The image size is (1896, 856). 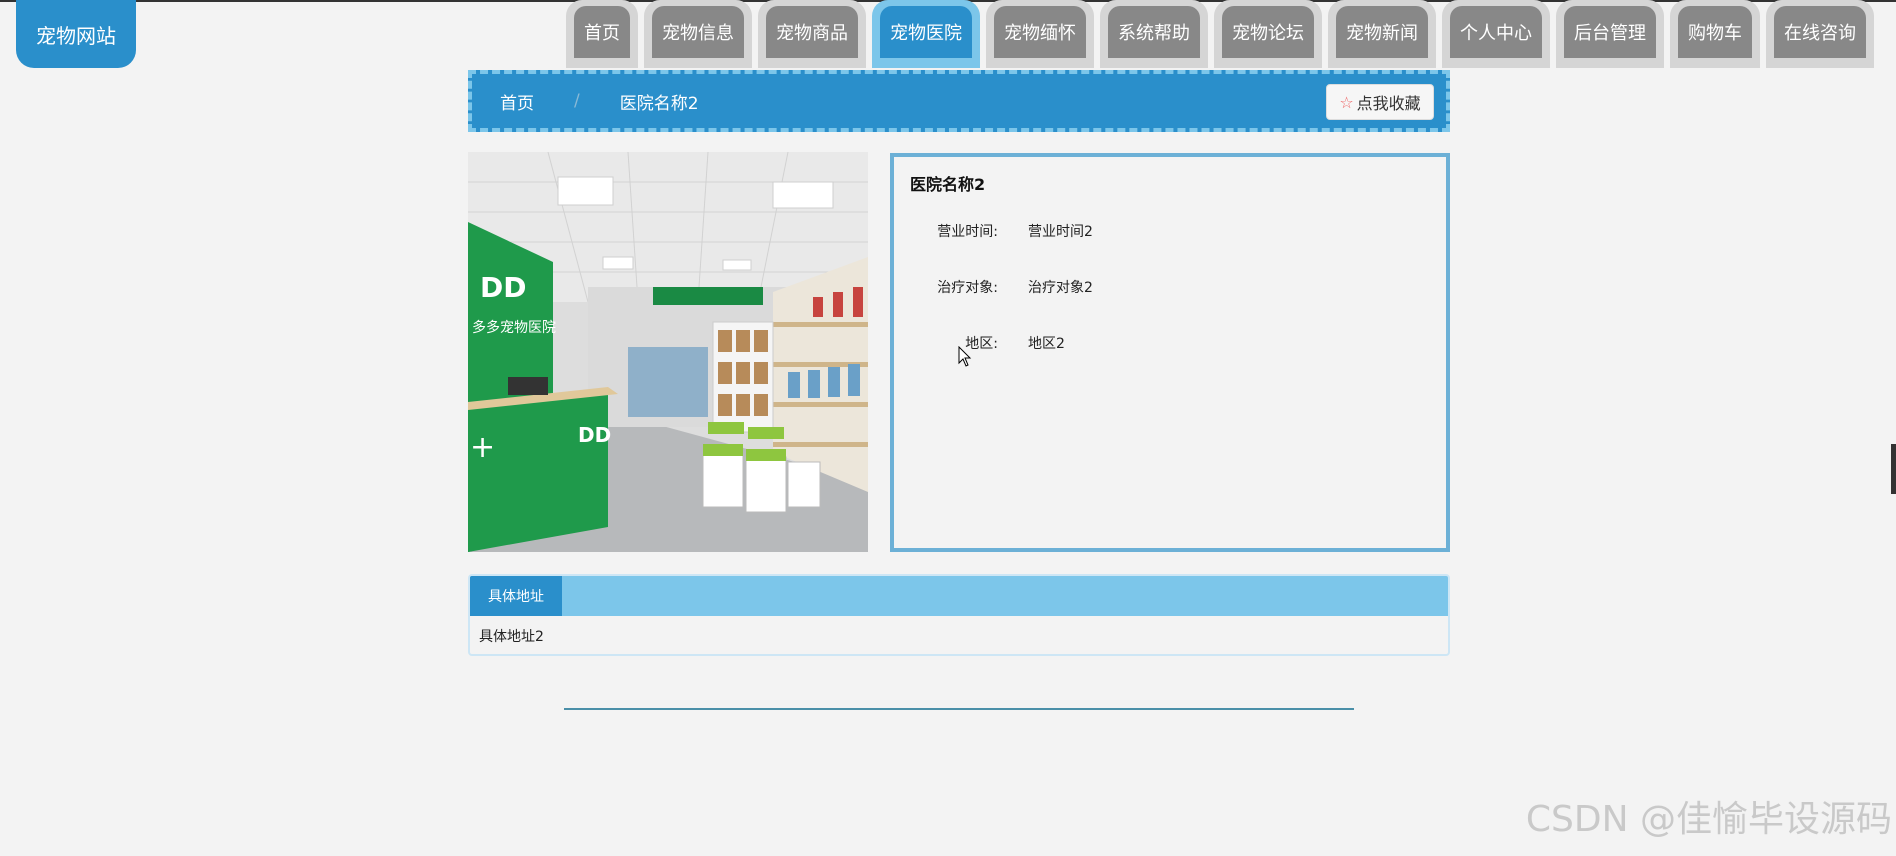 I want to click on favorite-button: ☆ 点我收藏, so click(x=1380, y=102).